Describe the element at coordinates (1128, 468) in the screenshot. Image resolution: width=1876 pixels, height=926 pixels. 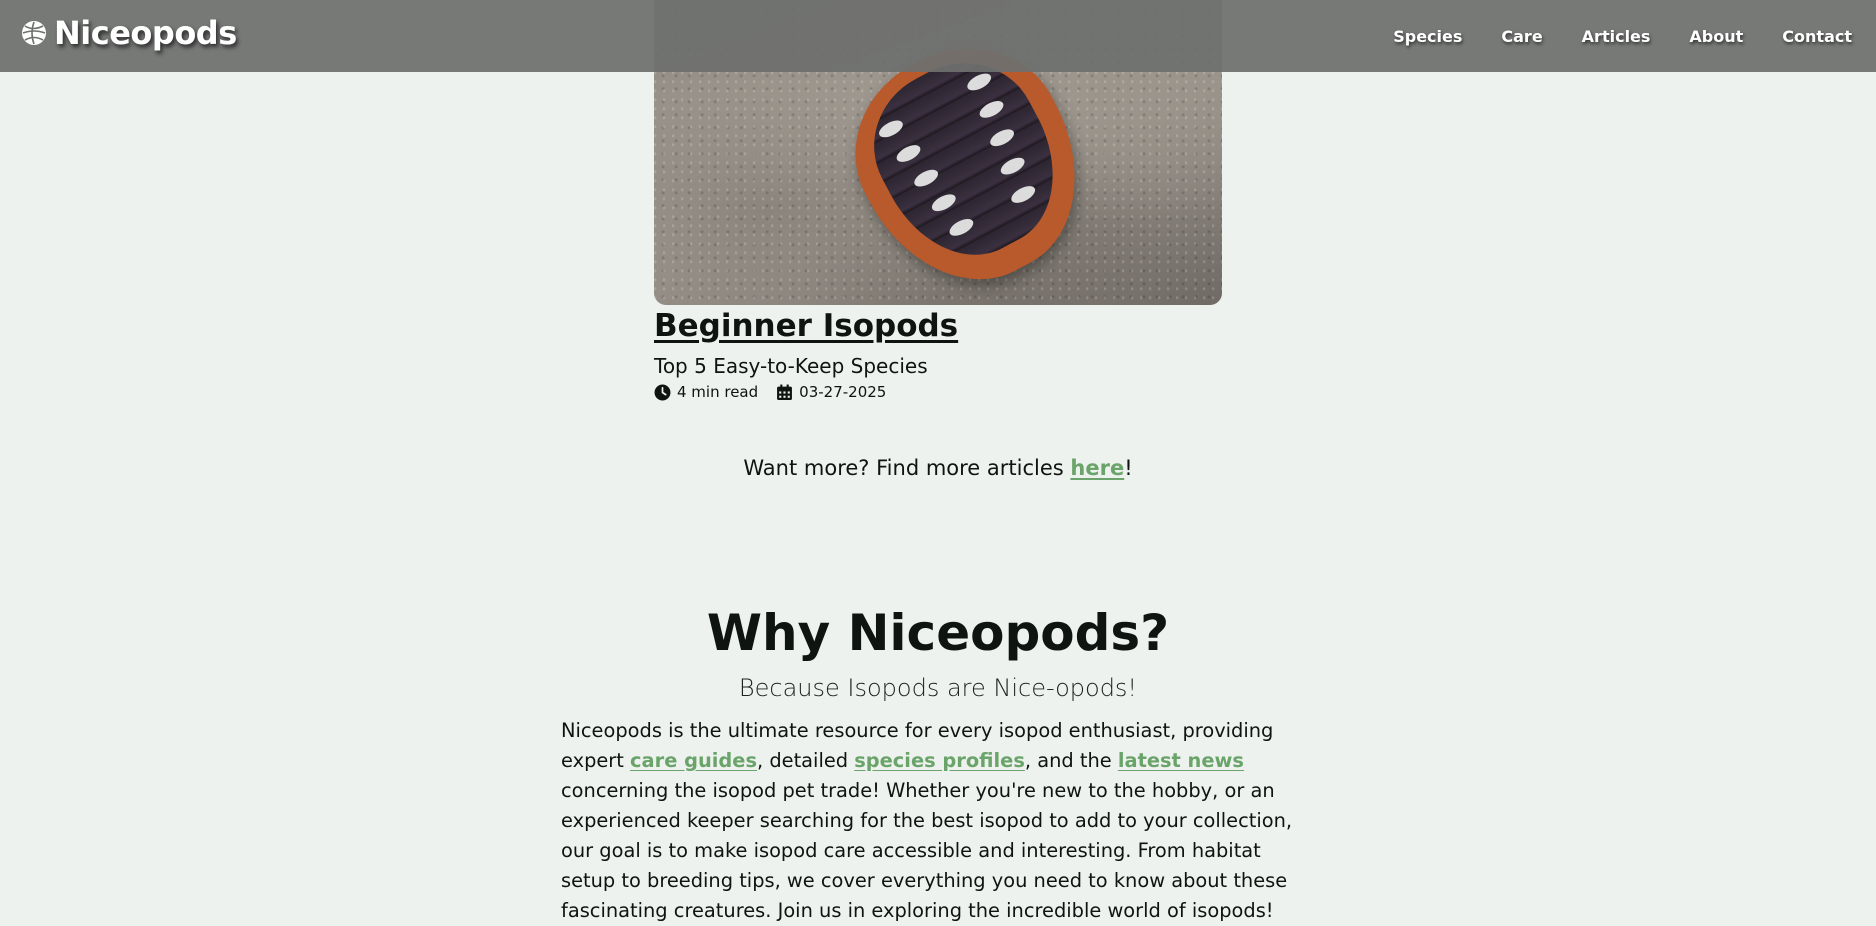
I see `more-suffix: !` at that location.